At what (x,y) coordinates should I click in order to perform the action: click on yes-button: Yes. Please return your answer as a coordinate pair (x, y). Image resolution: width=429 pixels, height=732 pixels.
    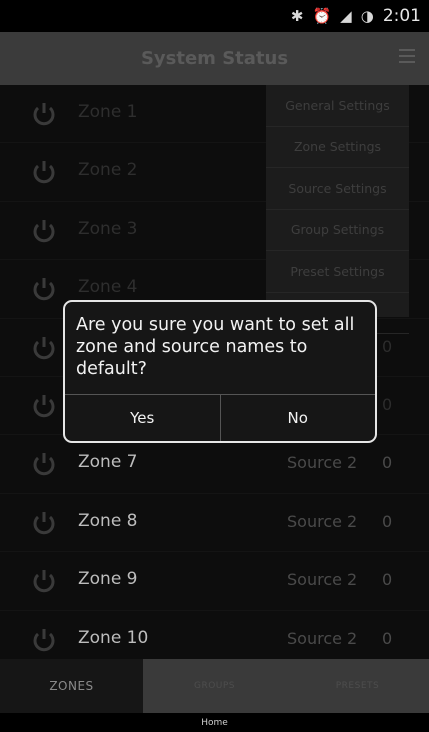
    Looking at the image, I should click on (142, 418).